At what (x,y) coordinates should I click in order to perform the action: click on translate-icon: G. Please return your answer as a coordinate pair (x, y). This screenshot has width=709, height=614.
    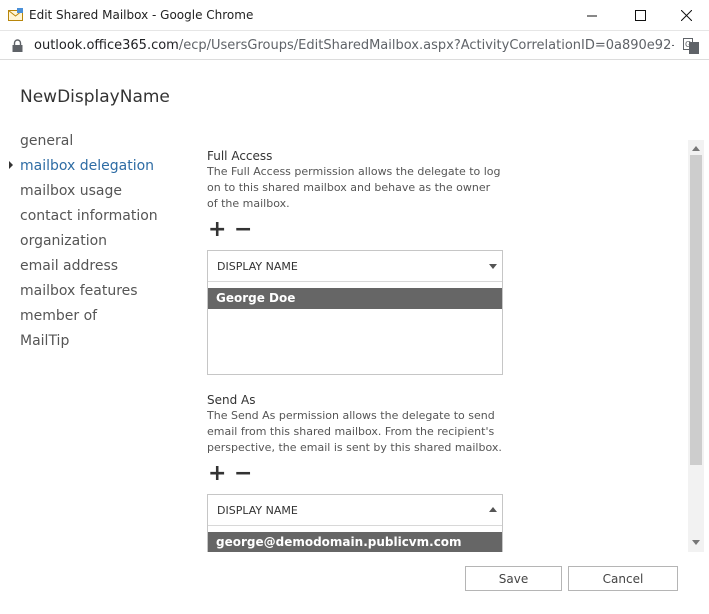
    Looking at the image, I should click on (691, 46).